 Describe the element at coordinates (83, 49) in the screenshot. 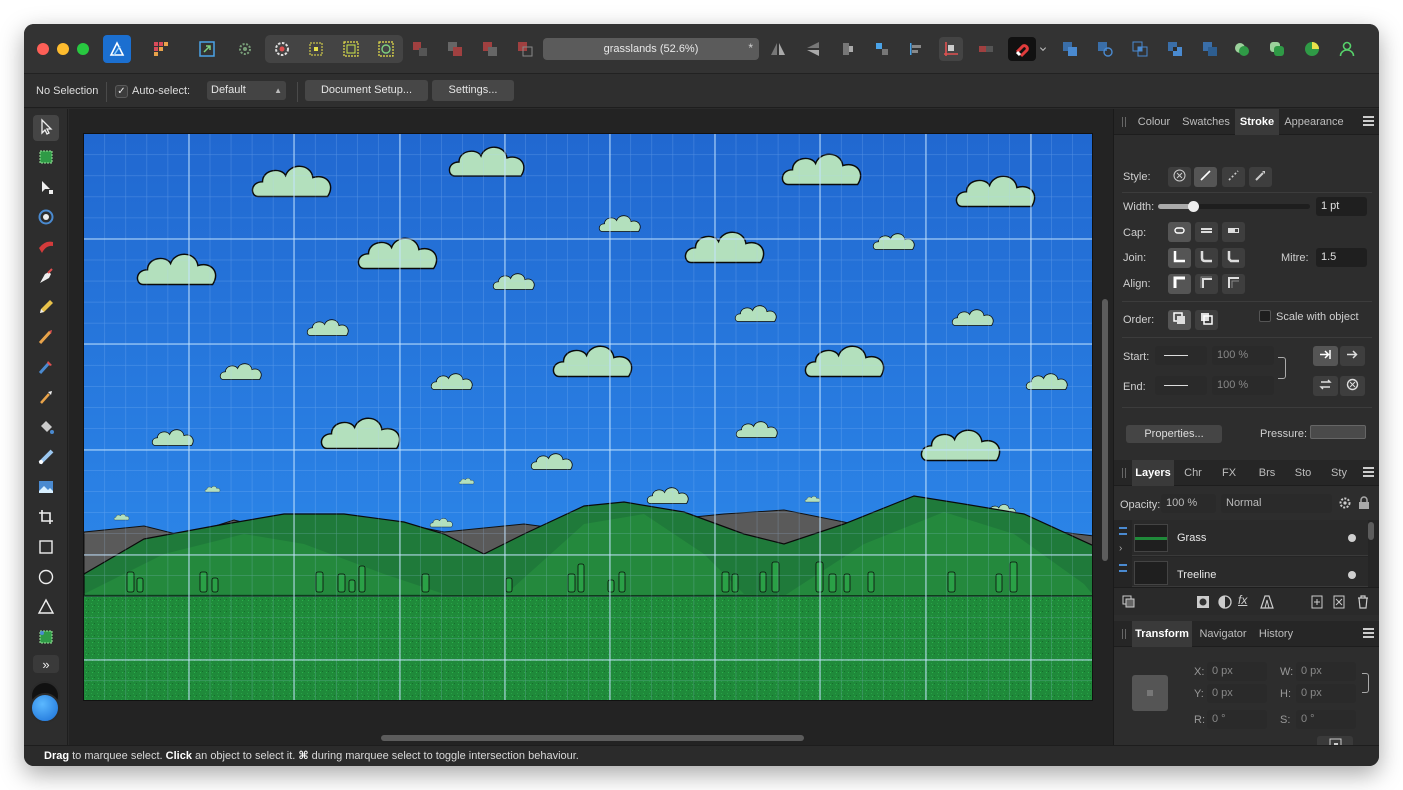

I see `zoom-window-button` at that location.